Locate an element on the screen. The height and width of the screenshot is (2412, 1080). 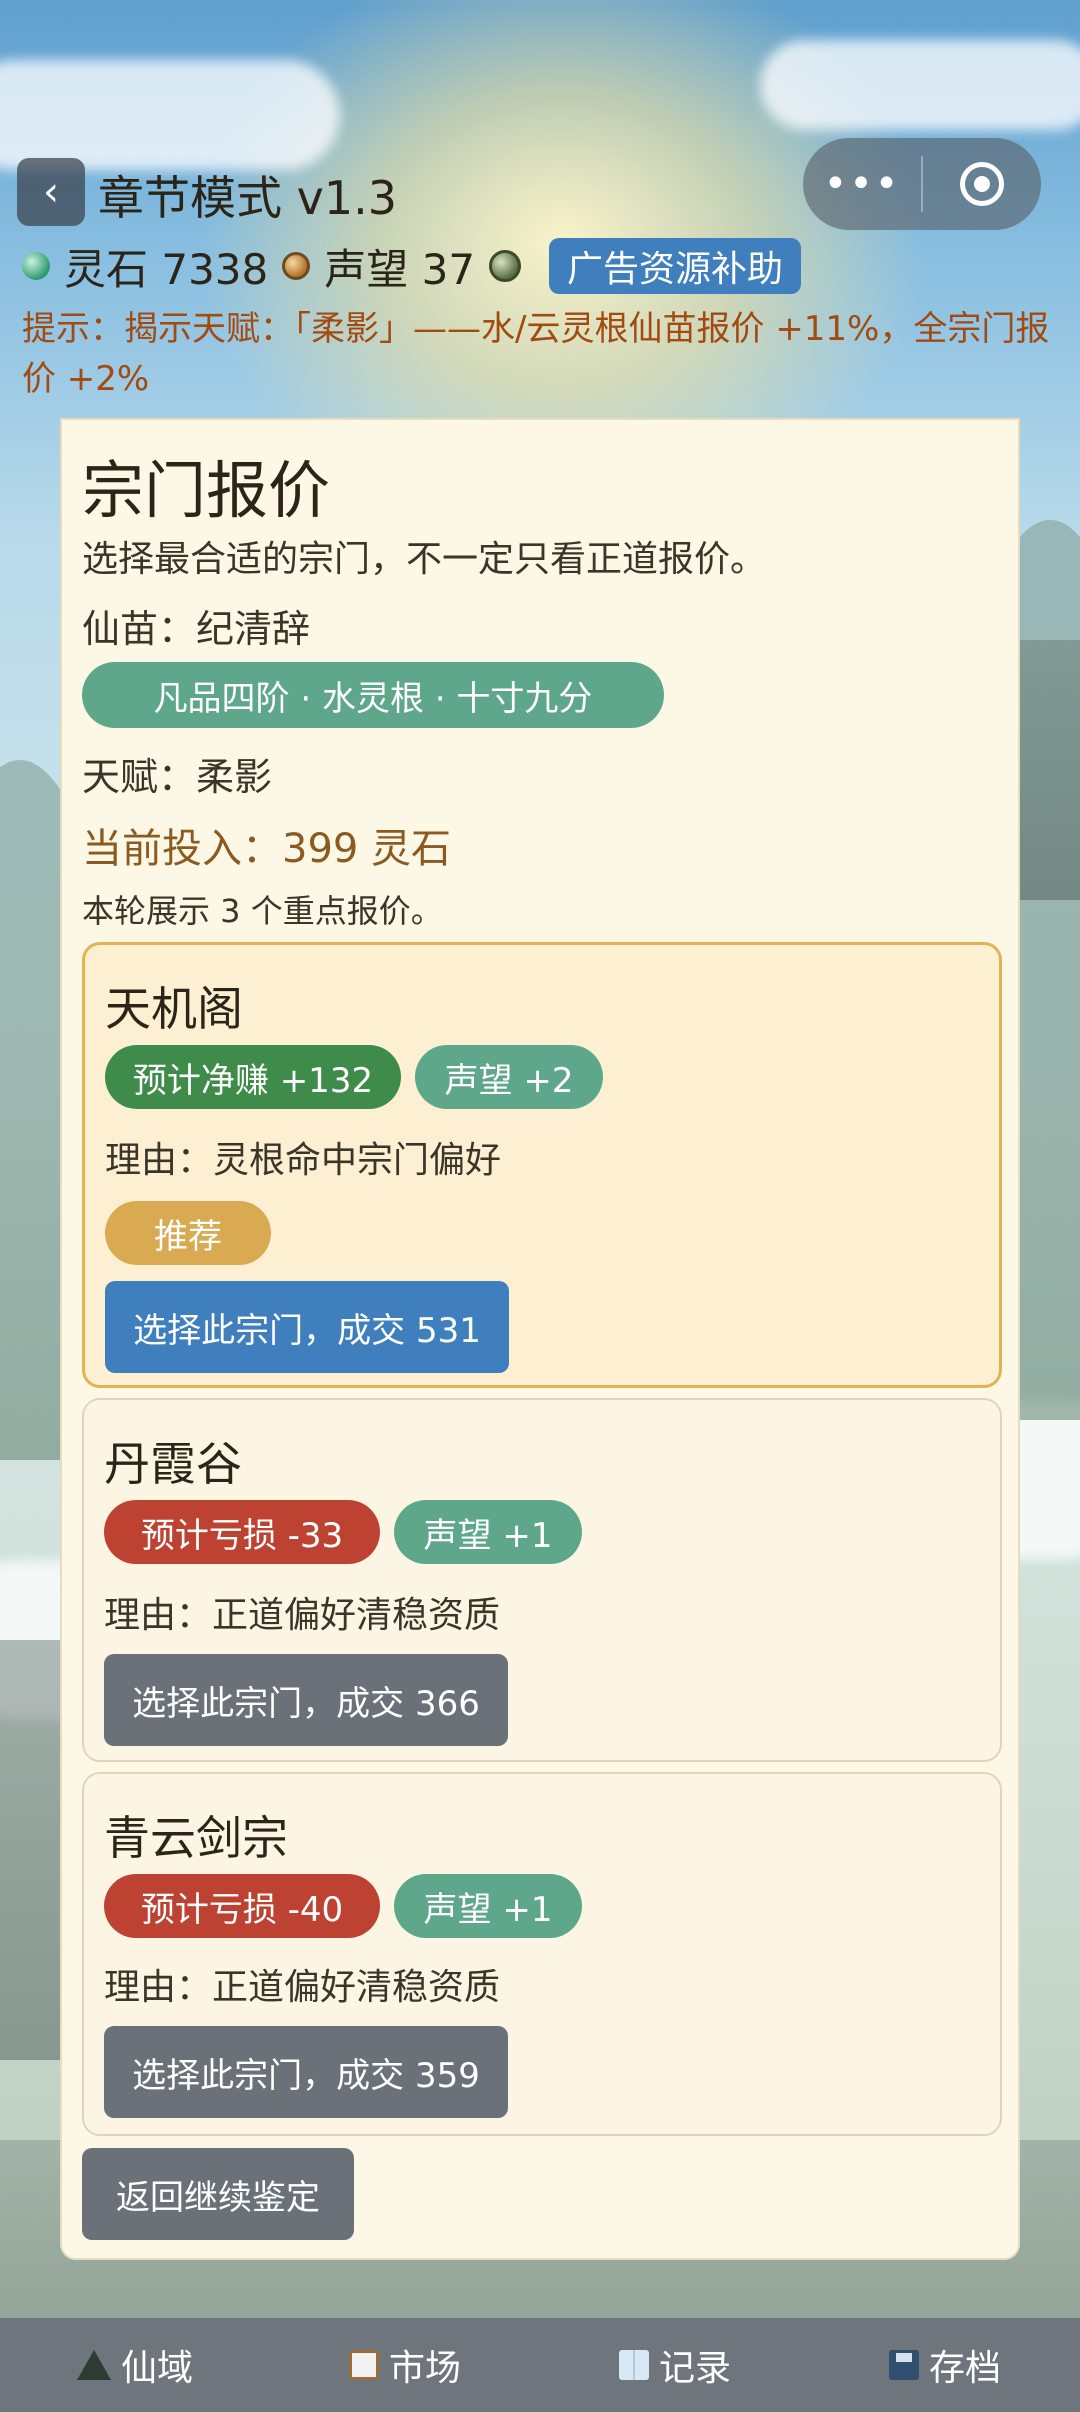
medal-icon is located at coordinates (296, 266).